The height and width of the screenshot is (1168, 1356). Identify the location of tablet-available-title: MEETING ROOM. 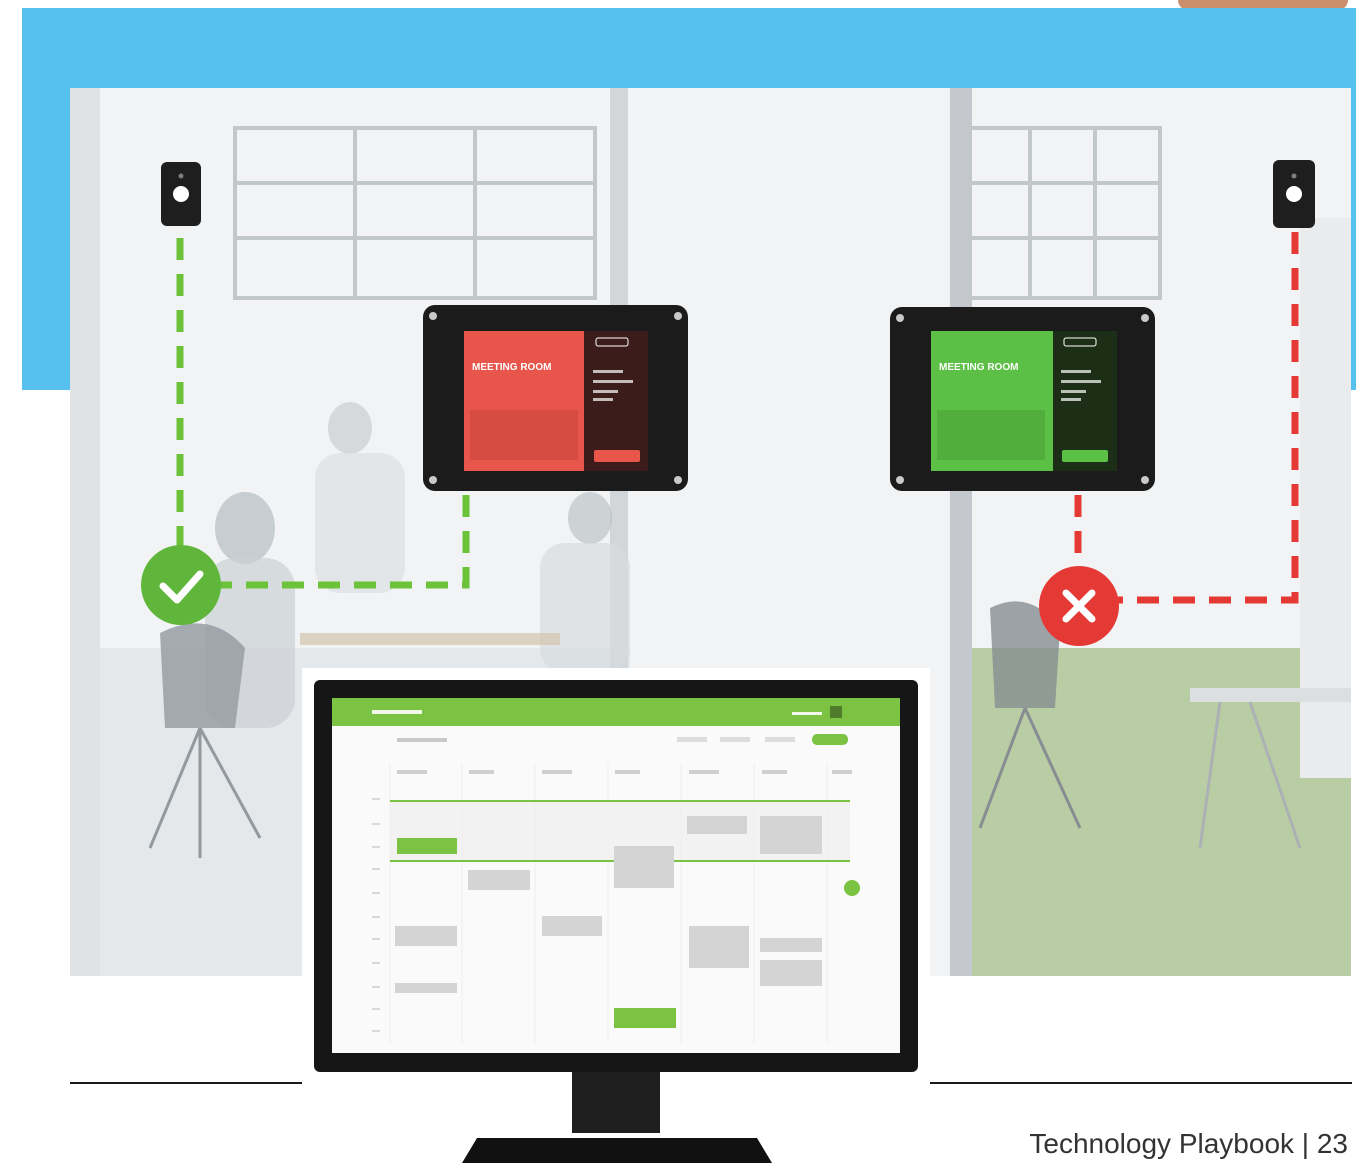
(978, 367).